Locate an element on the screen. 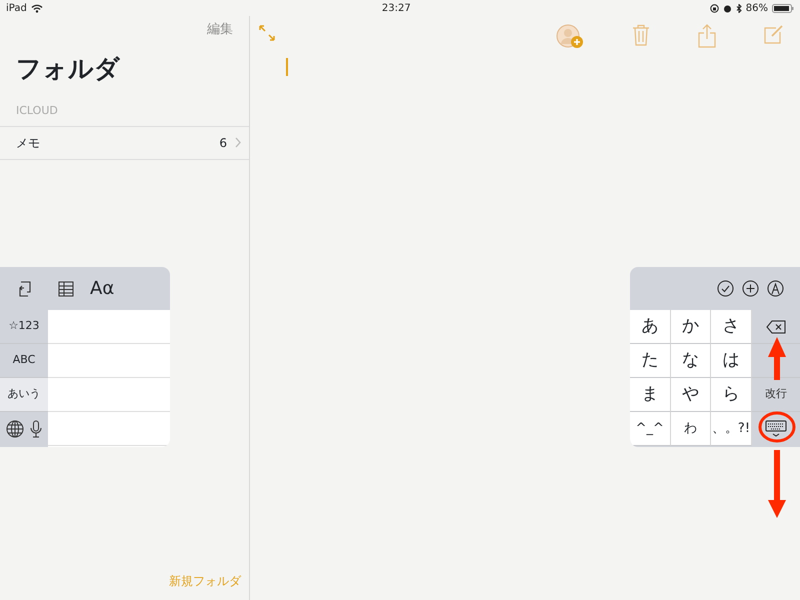 This screenshot has height=600, width=800. battery-icon is located at coordinates (783, 8).